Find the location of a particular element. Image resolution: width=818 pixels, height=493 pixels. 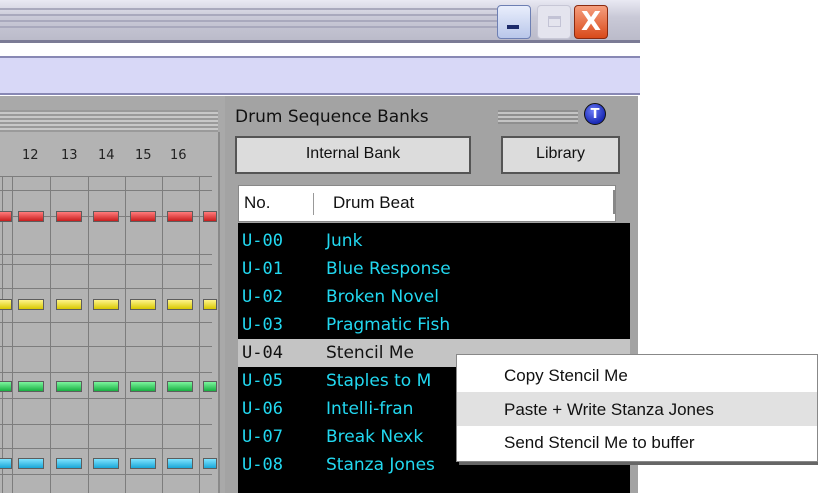

menu-item-copy: Copy Stencil Me is located at coordinates (637, 375).